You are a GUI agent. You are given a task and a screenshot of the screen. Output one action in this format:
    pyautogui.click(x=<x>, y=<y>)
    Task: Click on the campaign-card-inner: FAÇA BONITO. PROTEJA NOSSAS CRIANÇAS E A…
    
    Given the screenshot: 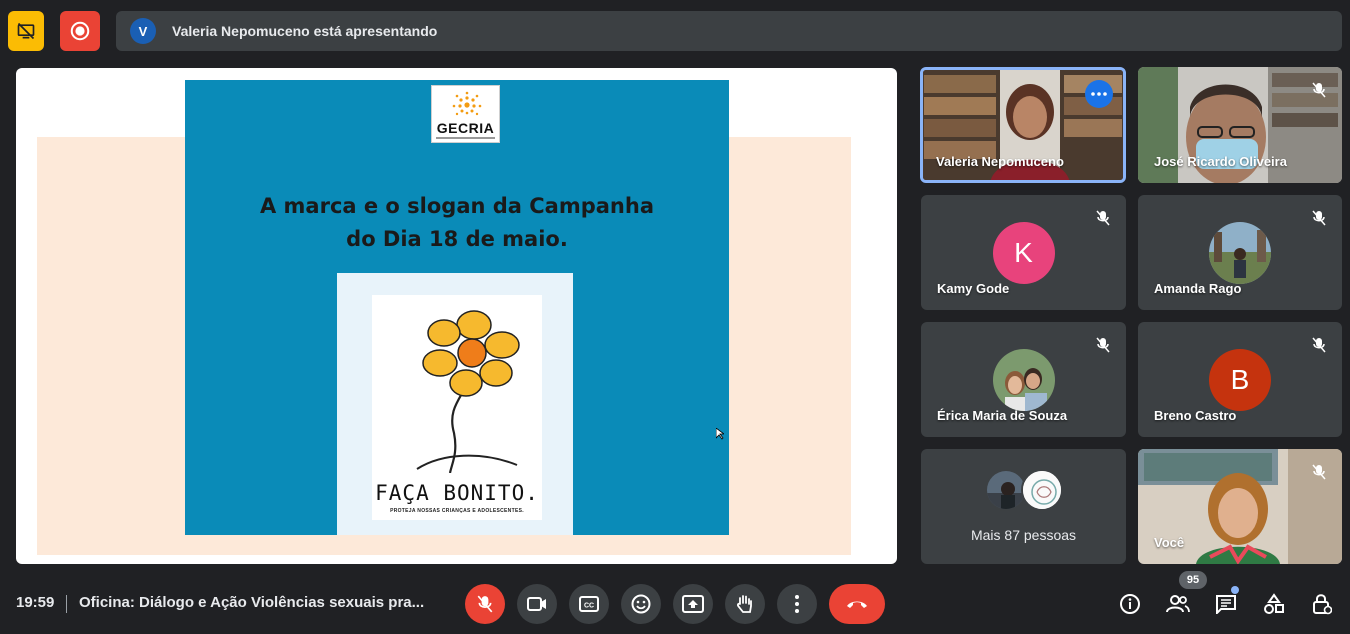 What is the action you would take?
    pyautogui.click(x=457, y=407)
    